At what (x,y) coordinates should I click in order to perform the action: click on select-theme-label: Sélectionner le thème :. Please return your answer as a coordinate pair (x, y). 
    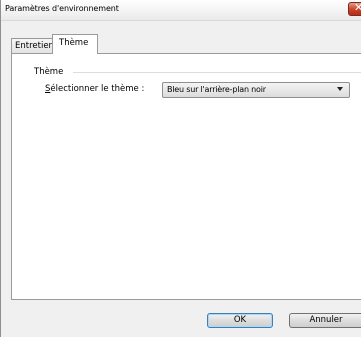
    Looking at the image, I should click on (94, 89).